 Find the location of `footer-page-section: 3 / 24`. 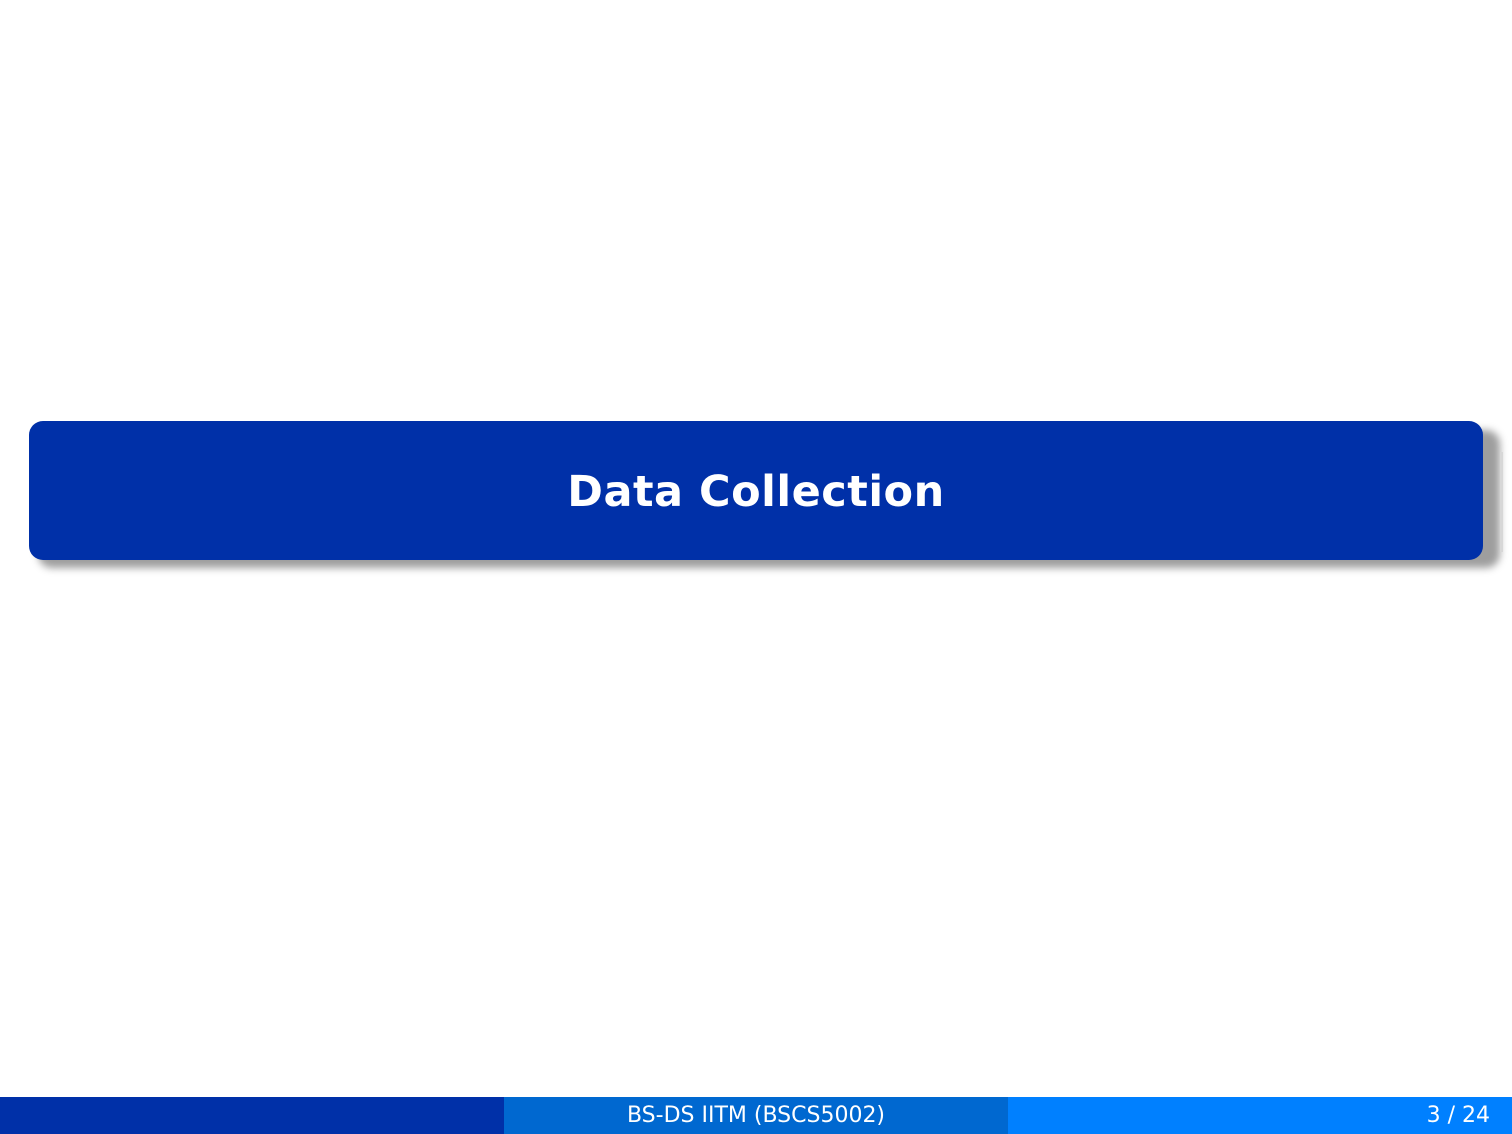

footer-page-section: 3 / 24 is located at coordinates (1260, 1115).